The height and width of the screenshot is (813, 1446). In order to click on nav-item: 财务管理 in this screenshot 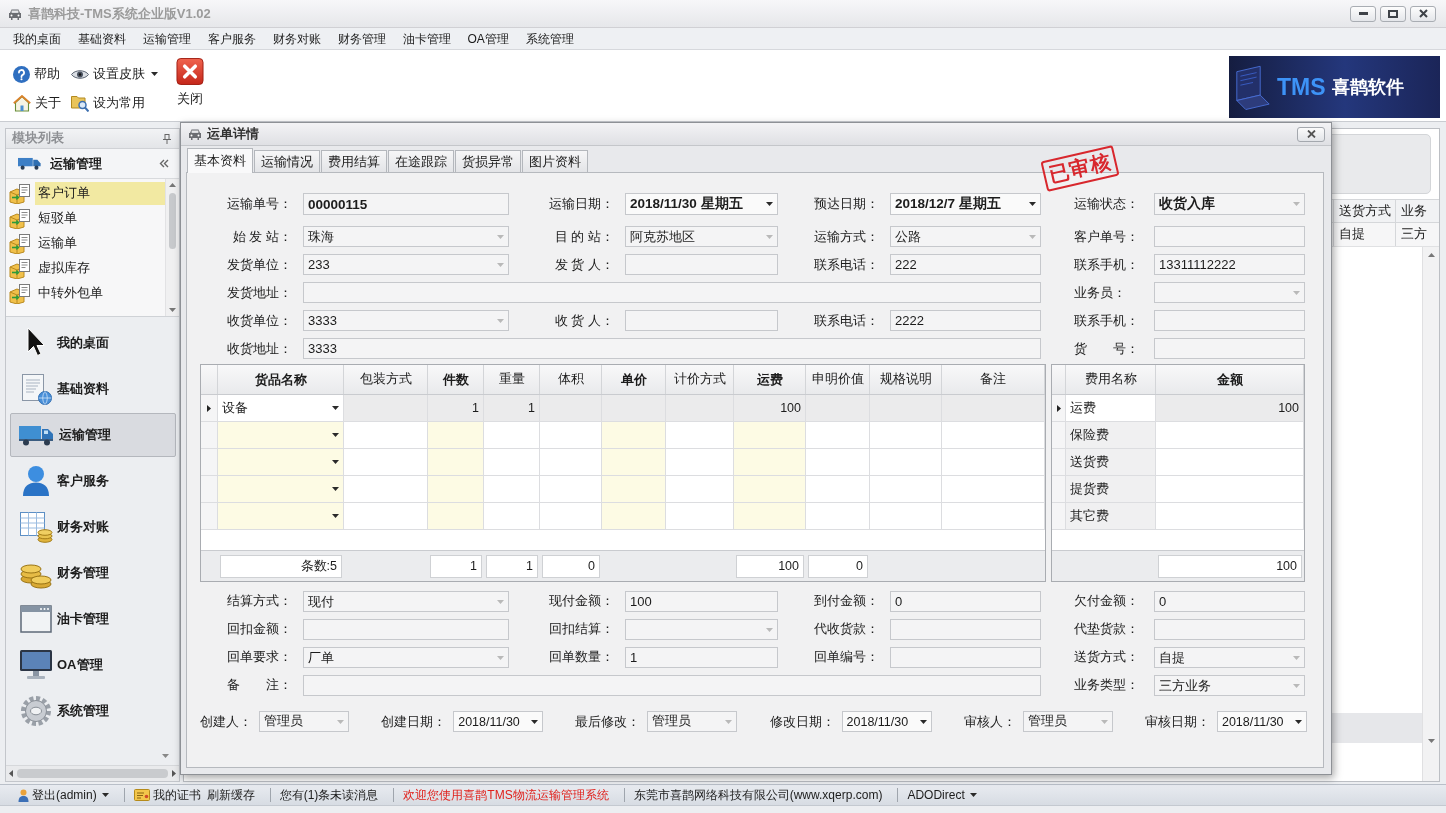, I will do `click(93, 573)`.